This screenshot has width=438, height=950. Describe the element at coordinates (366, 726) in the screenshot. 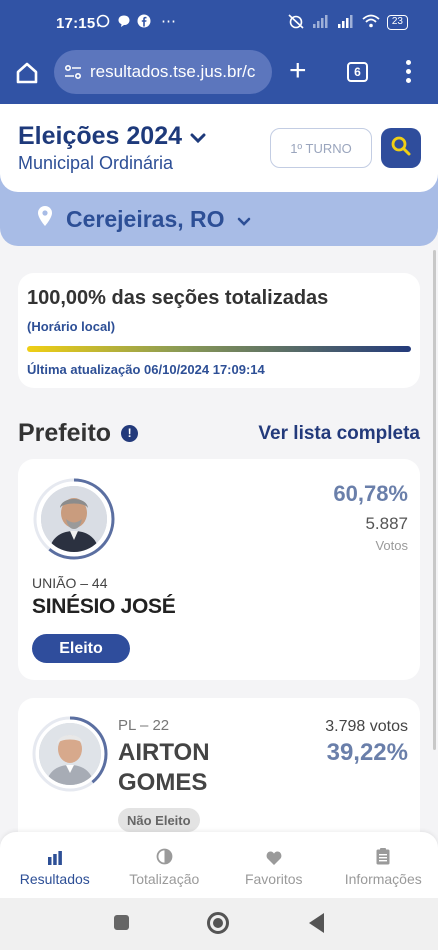

I see `candidate-votes: 3.798 votos` at that location.